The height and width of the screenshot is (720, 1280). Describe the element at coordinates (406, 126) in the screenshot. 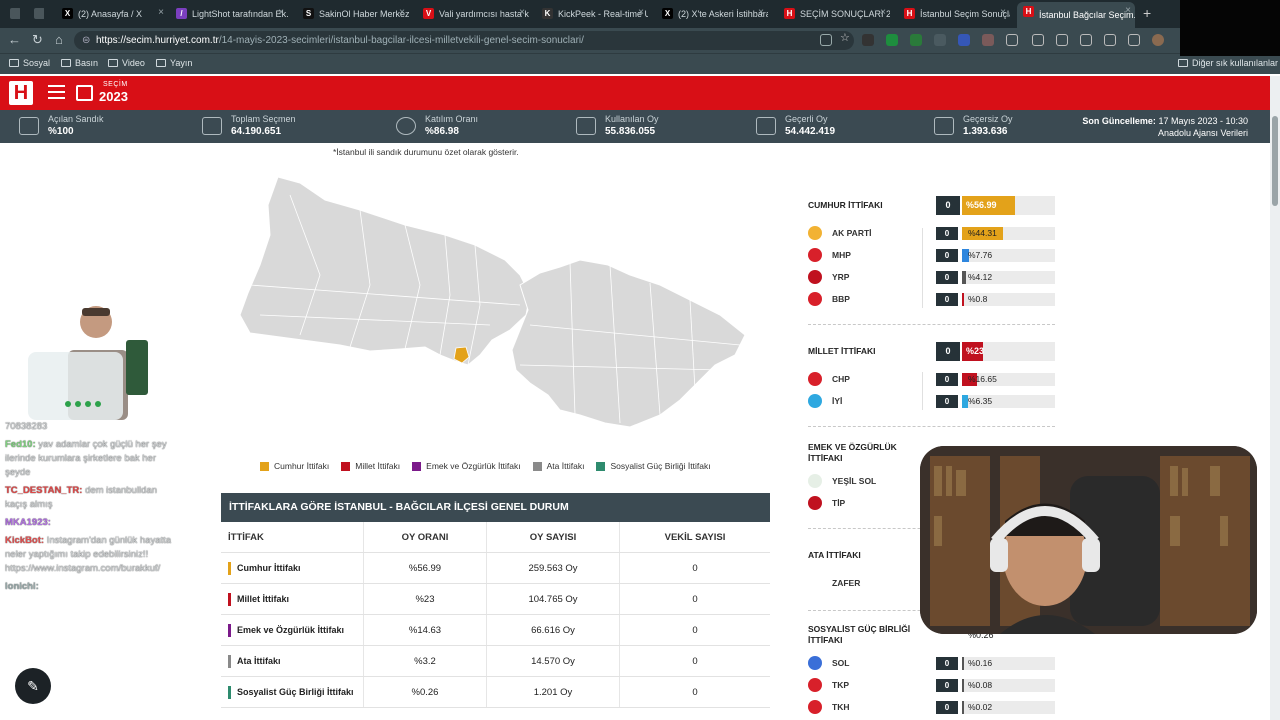

I see `pie-chart-icon` at that location.